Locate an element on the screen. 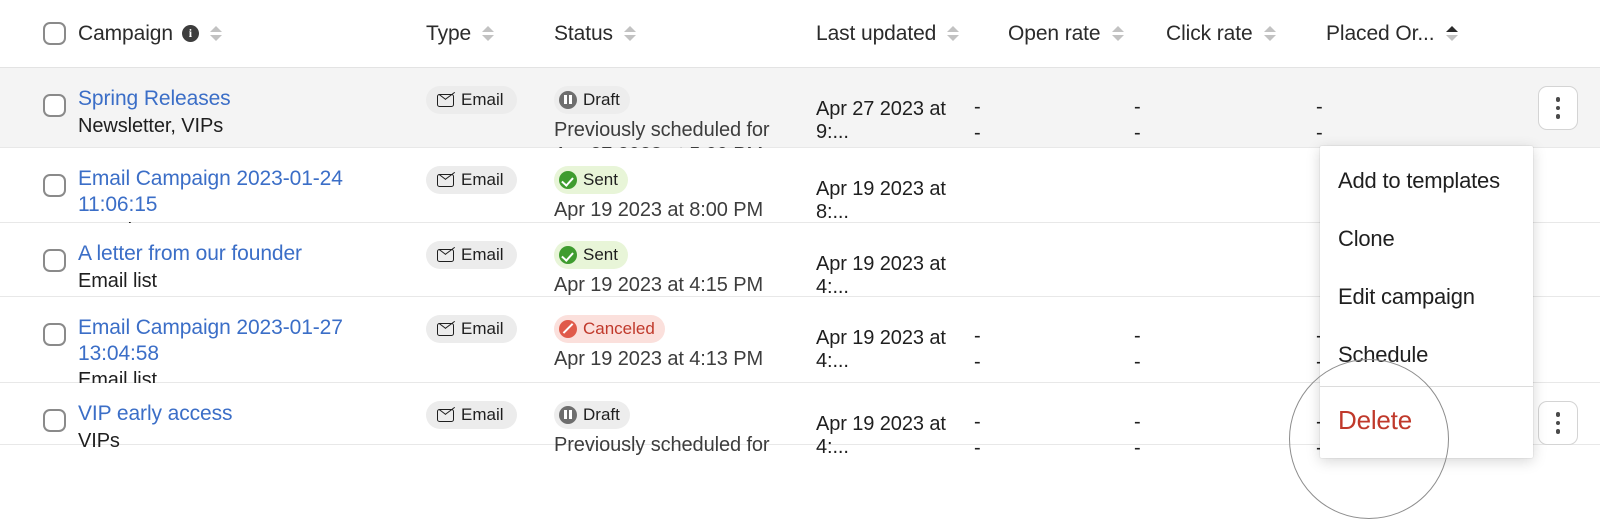 The image size is (1600, 522). column-header-last-updated-label: Last updated is located at coordinates (876, 33).